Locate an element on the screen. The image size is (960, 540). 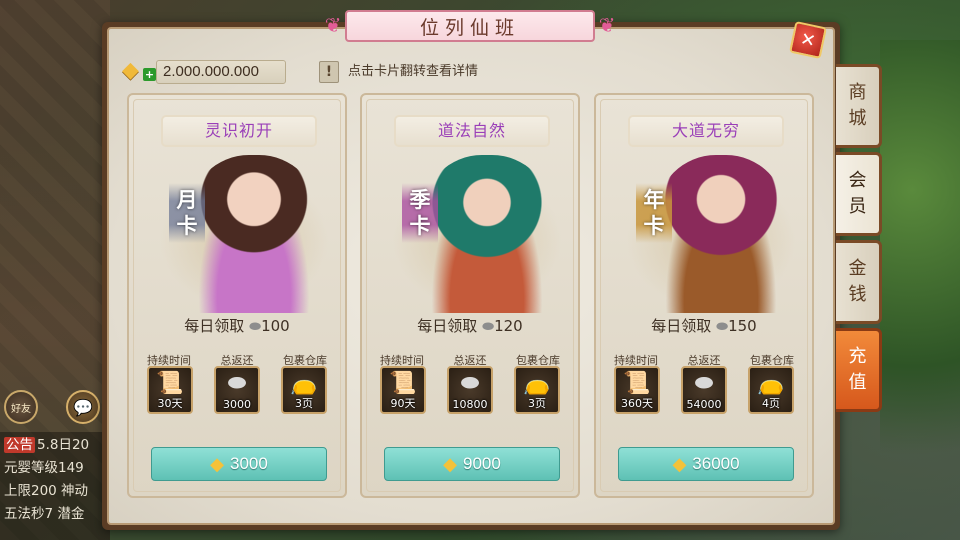
tab-money: 金 钱 is located at coordinates (859, 282).